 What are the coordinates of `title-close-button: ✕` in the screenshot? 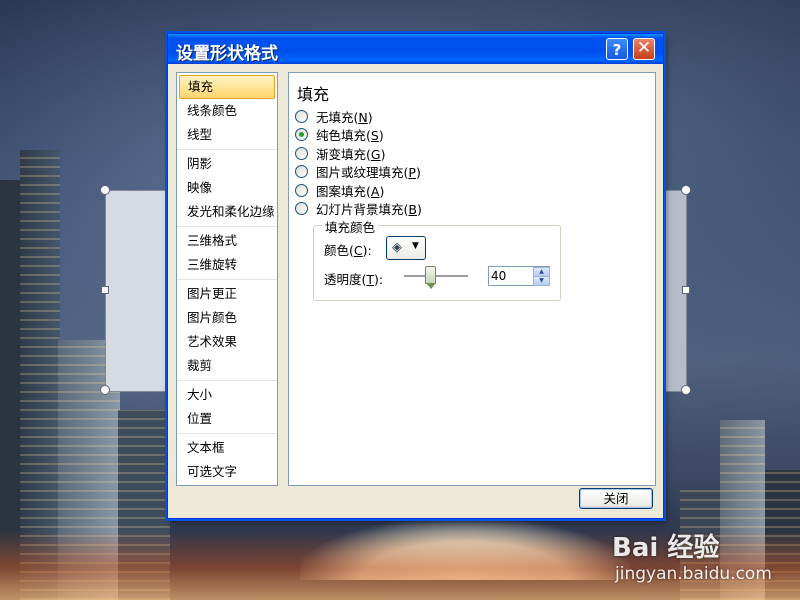 It's located at (644, 49).